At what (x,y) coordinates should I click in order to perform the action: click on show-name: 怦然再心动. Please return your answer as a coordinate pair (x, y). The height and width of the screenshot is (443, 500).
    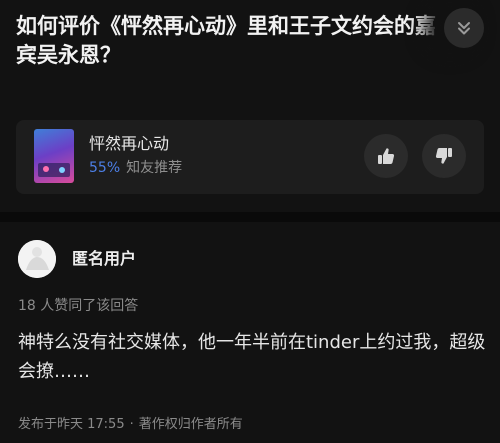
    Looking at the image, I should click on (129, 144).